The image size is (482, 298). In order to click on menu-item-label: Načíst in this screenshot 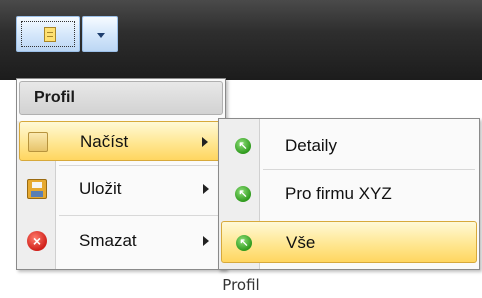, I will do `click(104, 141)`.